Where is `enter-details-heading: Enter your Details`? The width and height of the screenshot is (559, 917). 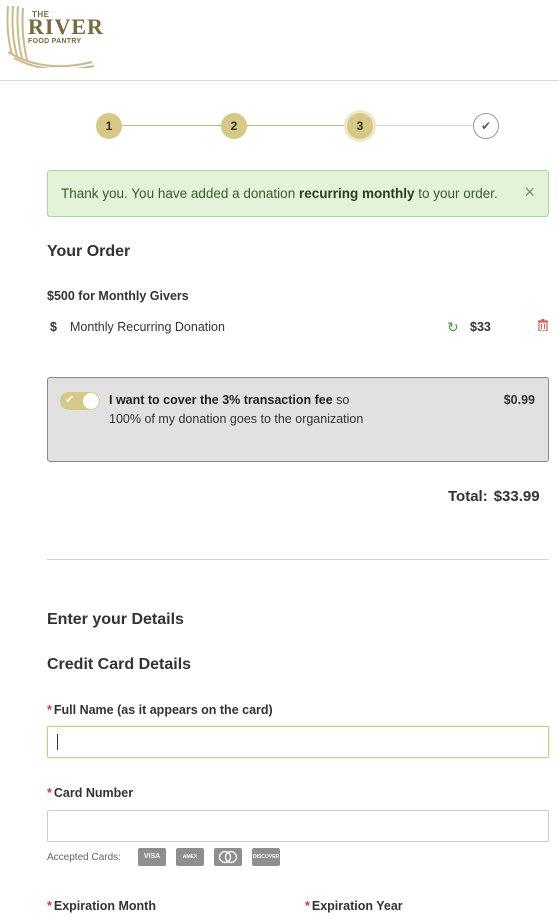
enter-details-heading: Enter your Details is located at coordinates (115, 619).